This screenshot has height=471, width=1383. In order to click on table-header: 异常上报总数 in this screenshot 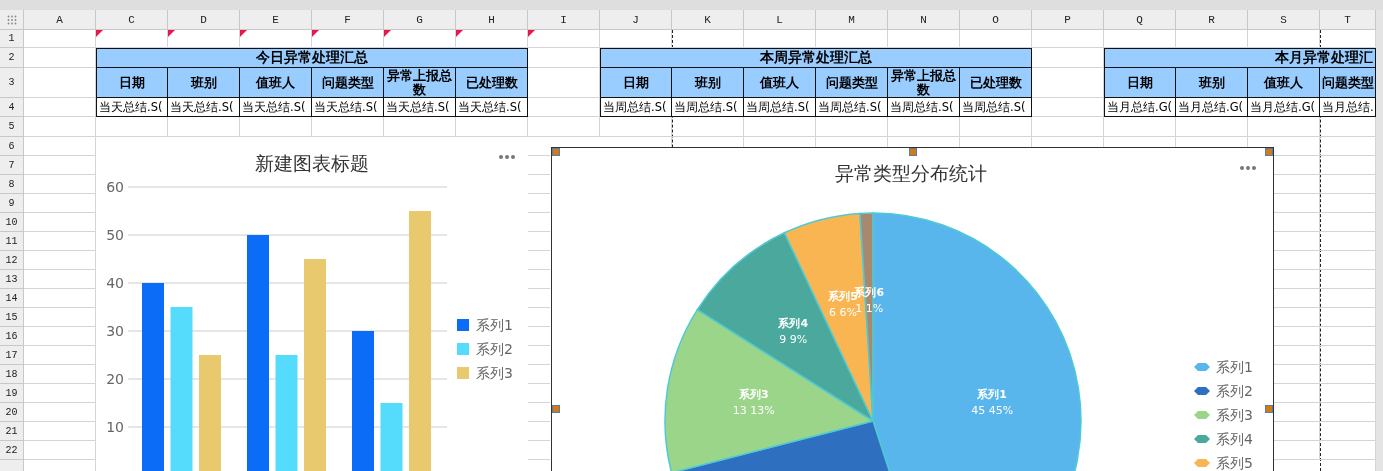, I will do `click(924, 83)`.